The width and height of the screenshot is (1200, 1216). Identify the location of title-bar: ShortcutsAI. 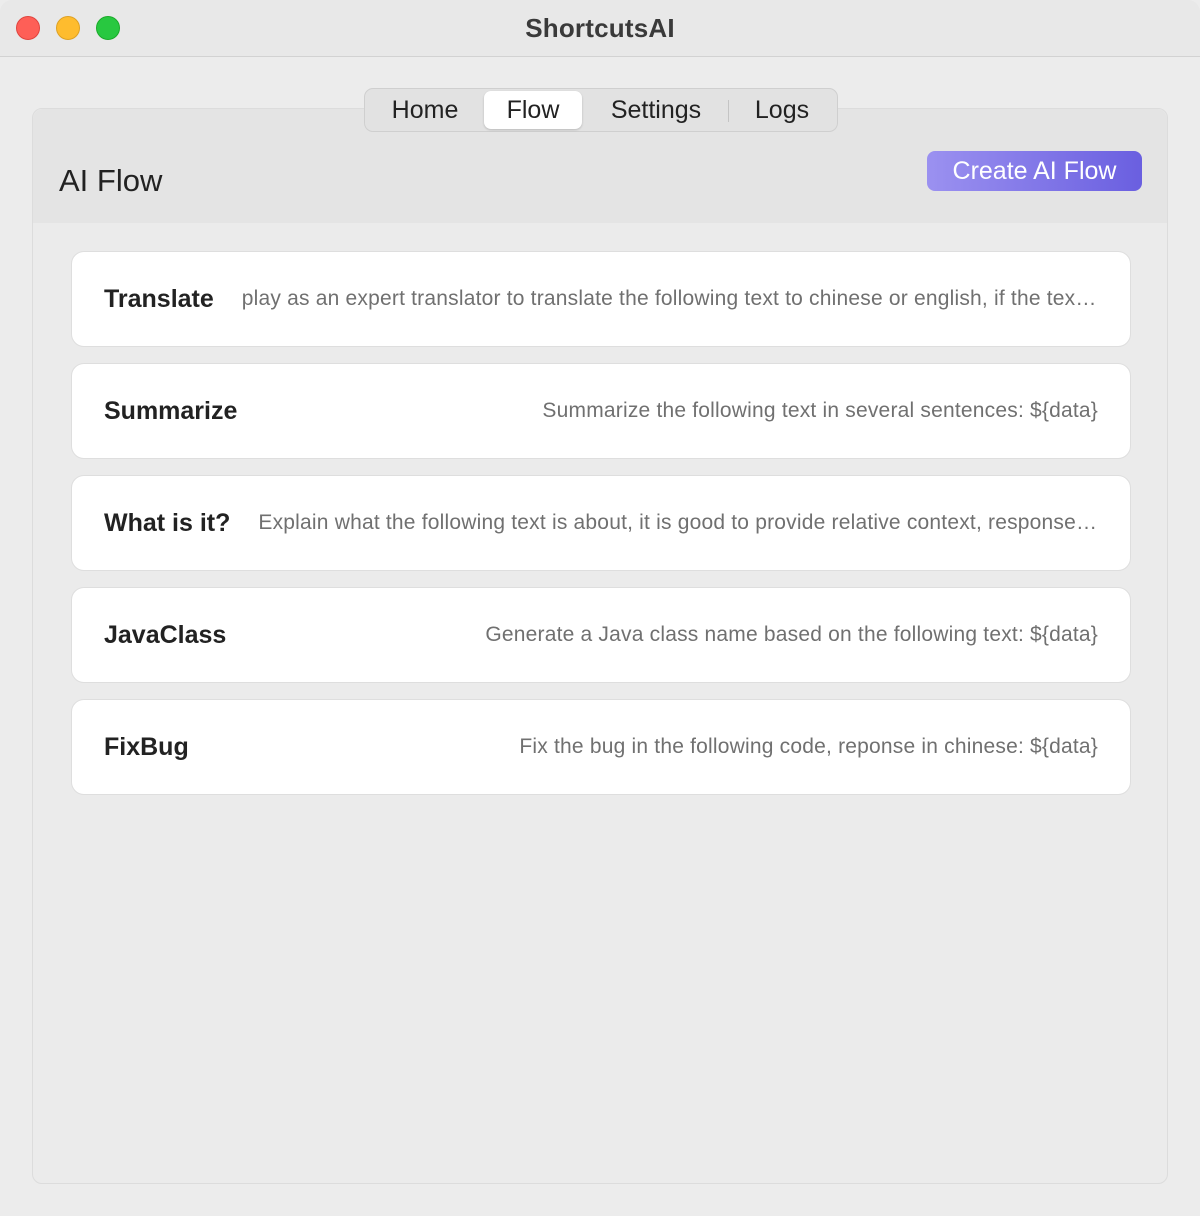
(600, 28).